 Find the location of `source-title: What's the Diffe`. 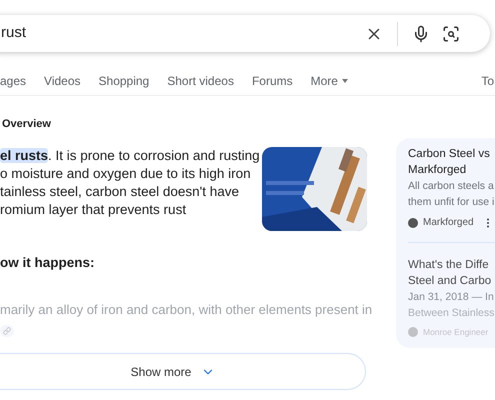

source-title: What's the Diffe is located at coordinates (451, 265).